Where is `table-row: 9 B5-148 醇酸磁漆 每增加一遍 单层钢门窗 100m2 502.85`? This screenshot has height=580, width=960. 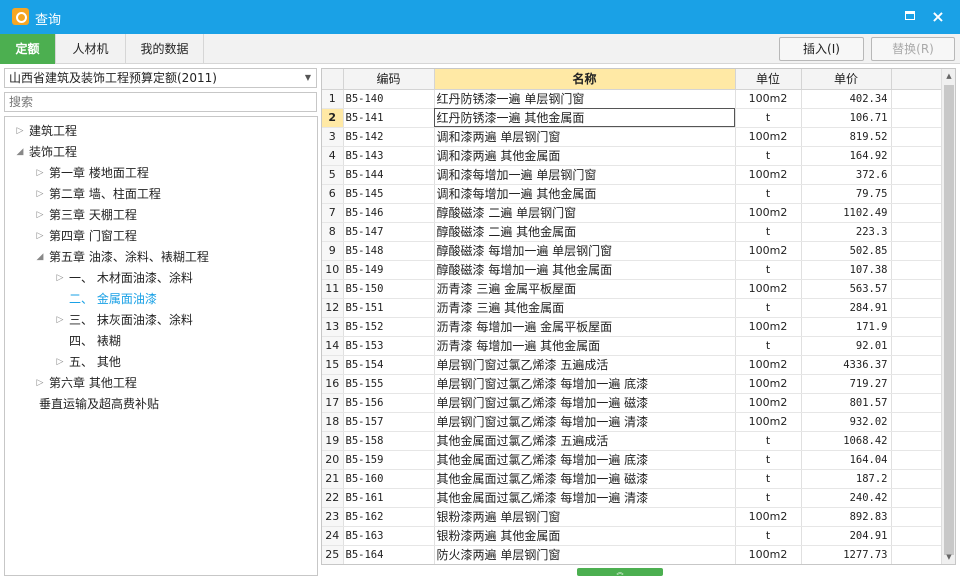
table-row: 9 B5-148 醇酸磁漆 每增加一遍 单层钢门窗 100m2 502.85 is located at coordinates (632, 251).